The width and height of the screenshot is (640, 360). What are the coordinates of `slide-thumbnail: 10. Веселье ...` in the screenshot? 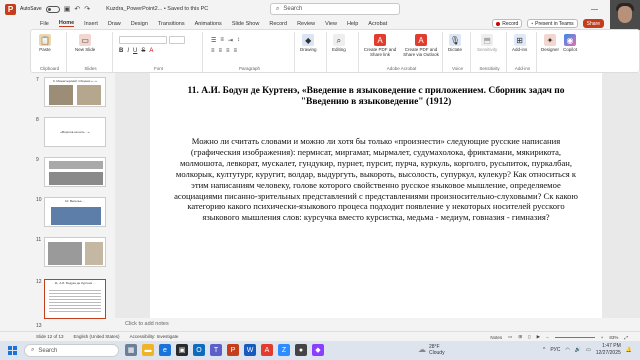 It's located at (75, 212).